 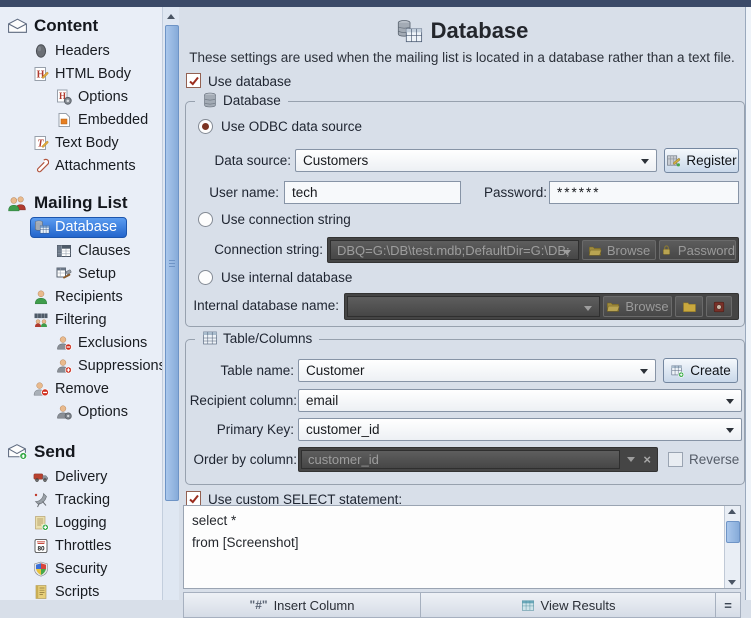 What do you see at coordinates (210, 338) in the screenshot?
I see `table-grid-icon` at bounding box center [210, 338].